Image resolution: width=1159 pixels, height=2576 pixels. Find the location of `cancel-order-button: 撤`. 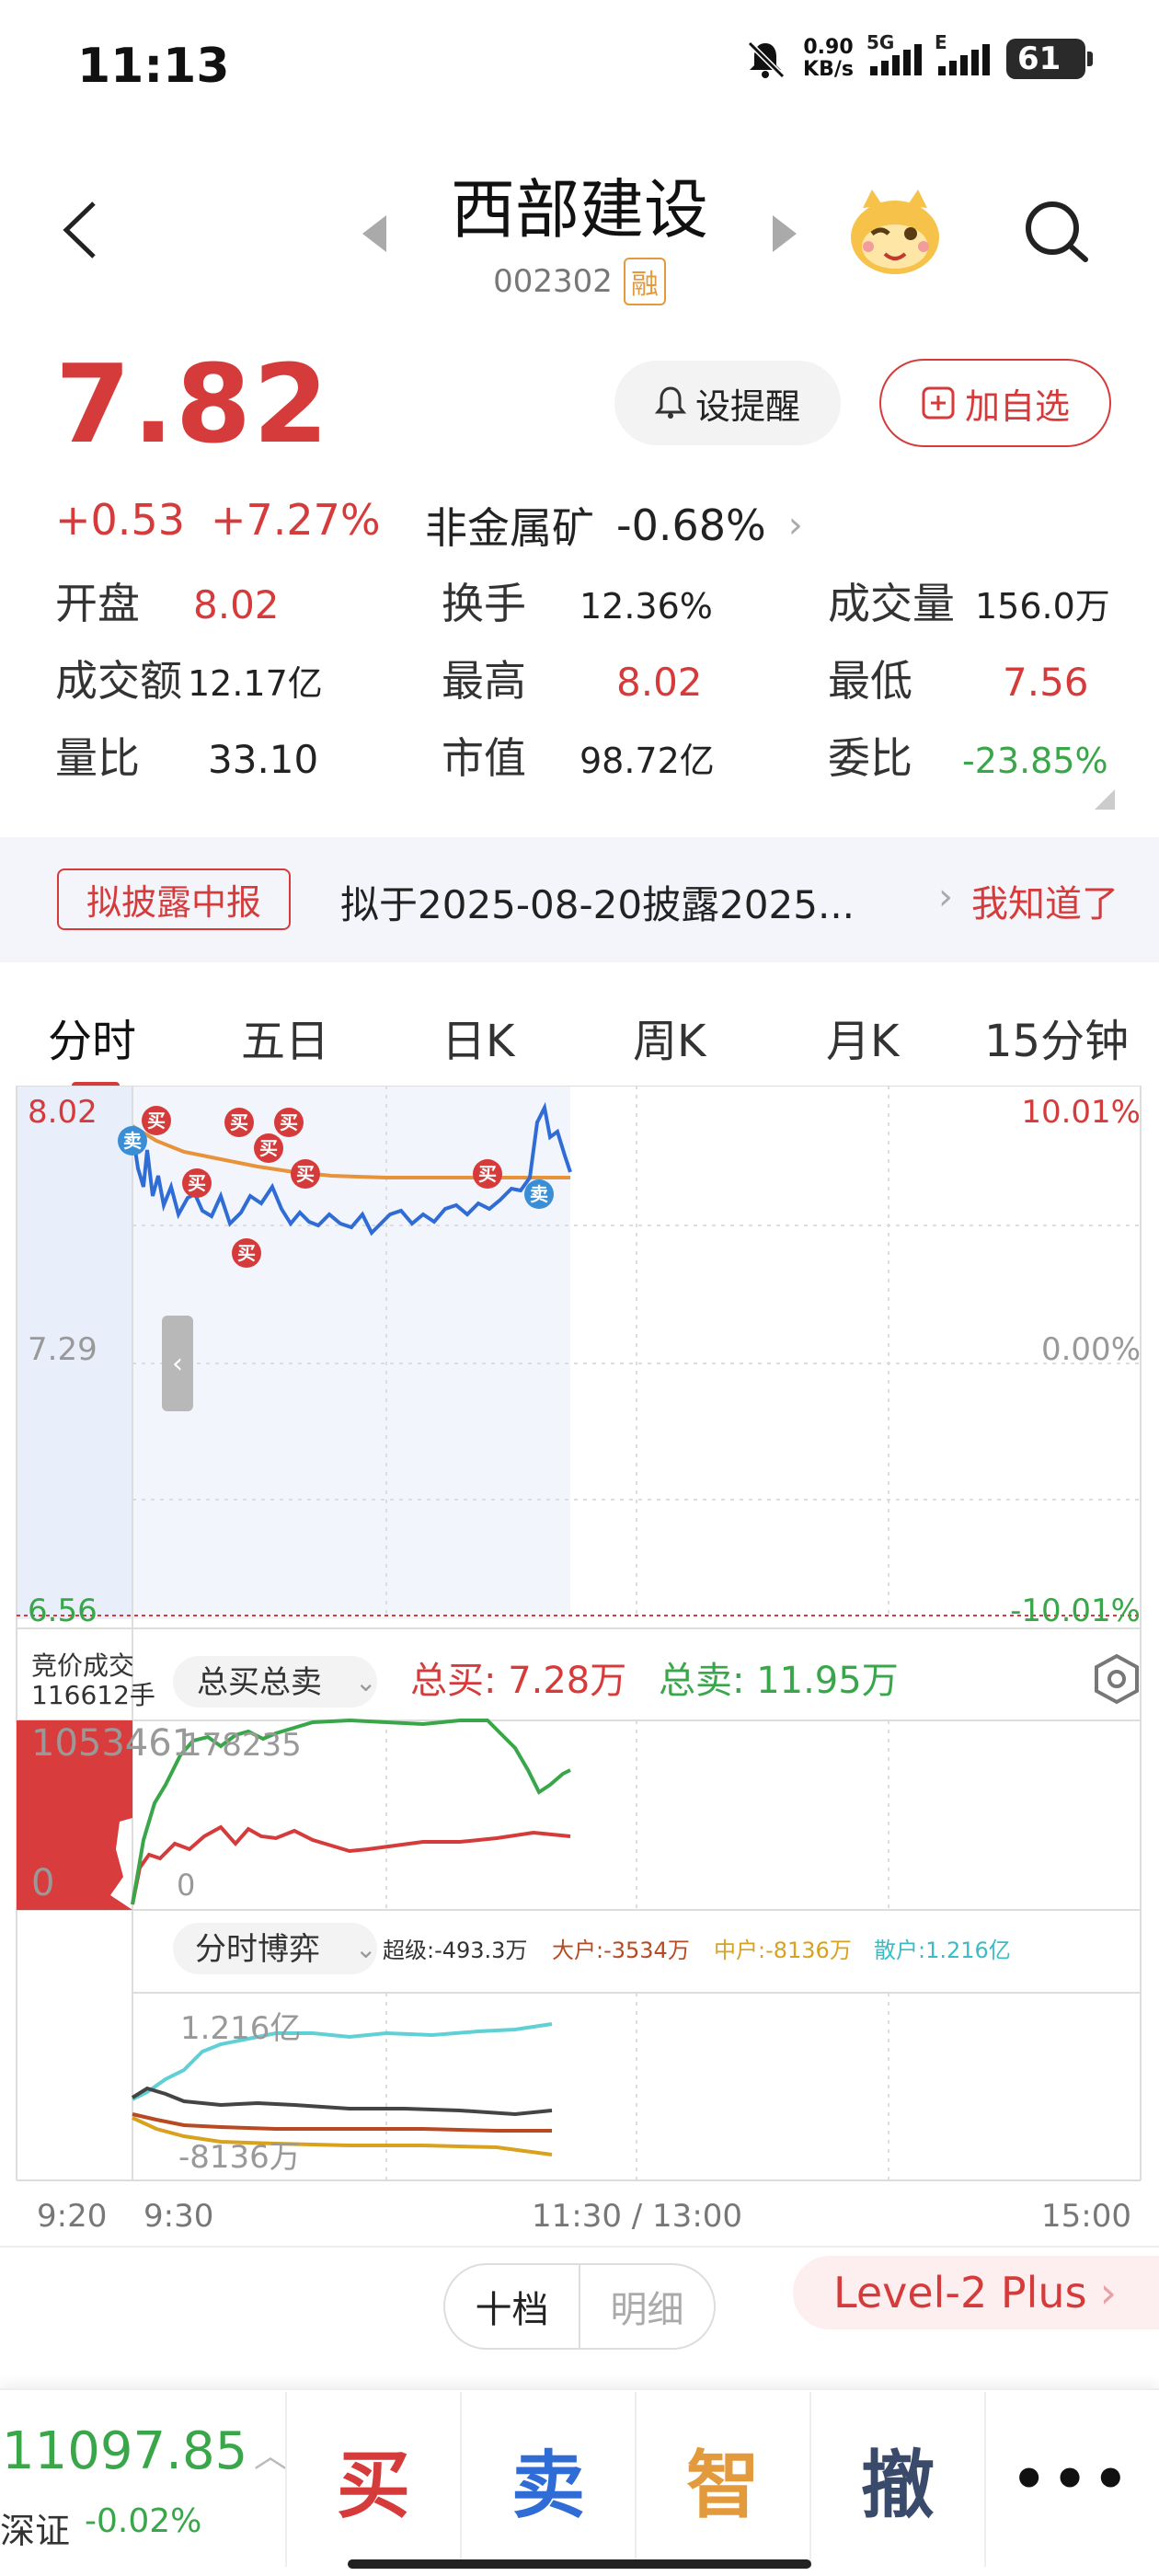

cancel-order-button: 撤 is located at coordinates (896, 2479).